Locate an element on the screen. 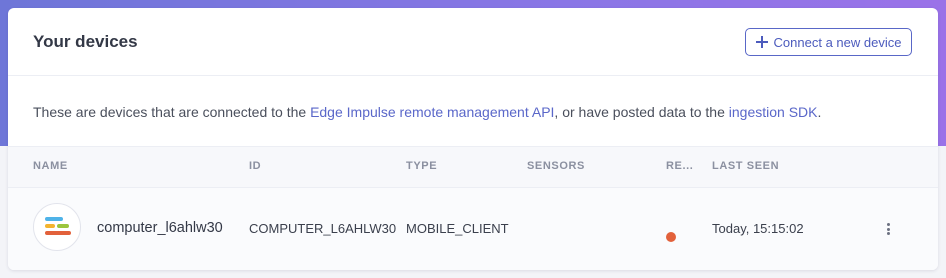  device-last-seen: Today, 15:15:02 is located at coordinates (758, 228).